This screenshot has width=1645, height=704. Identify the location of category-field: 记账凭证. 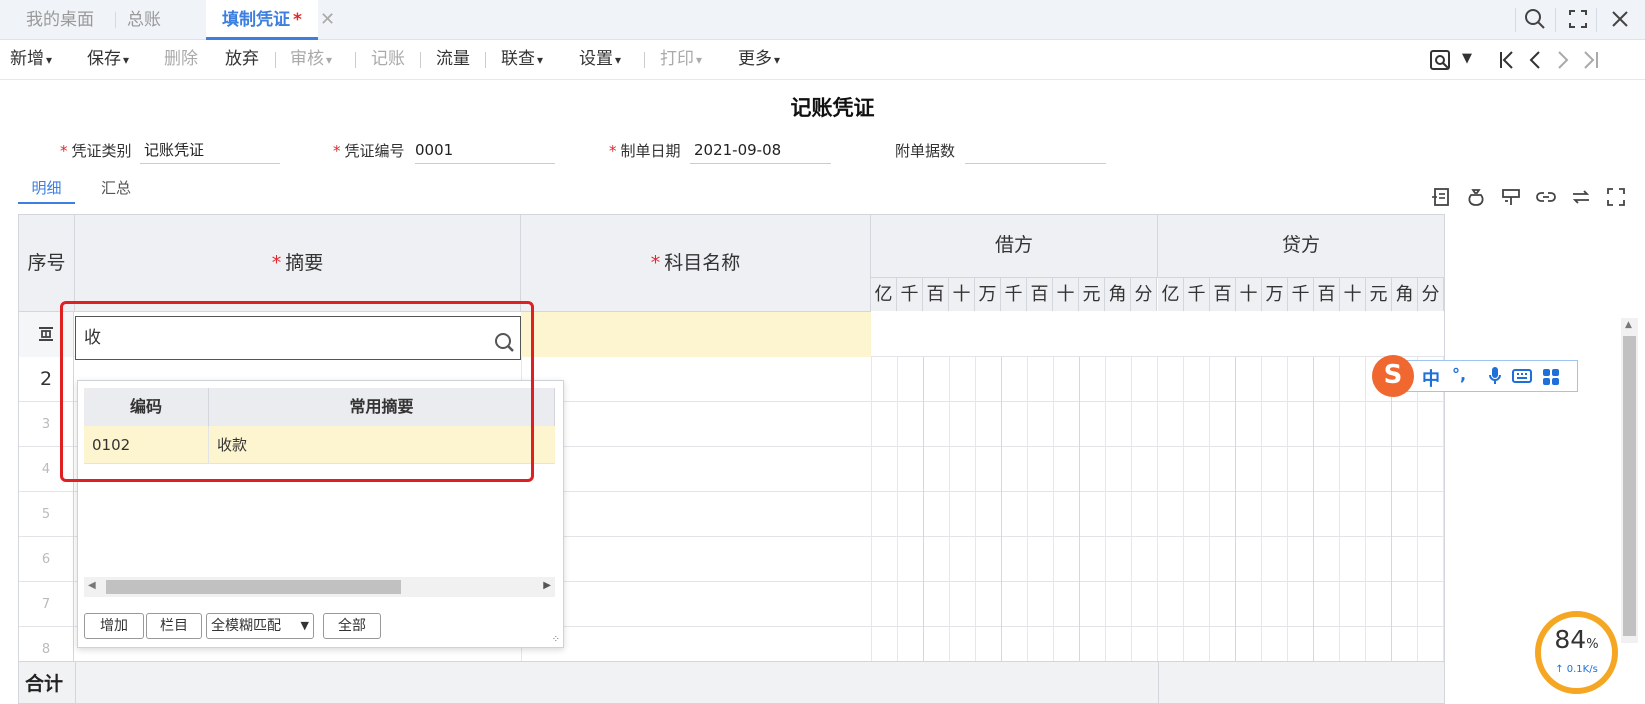
(210, 150).